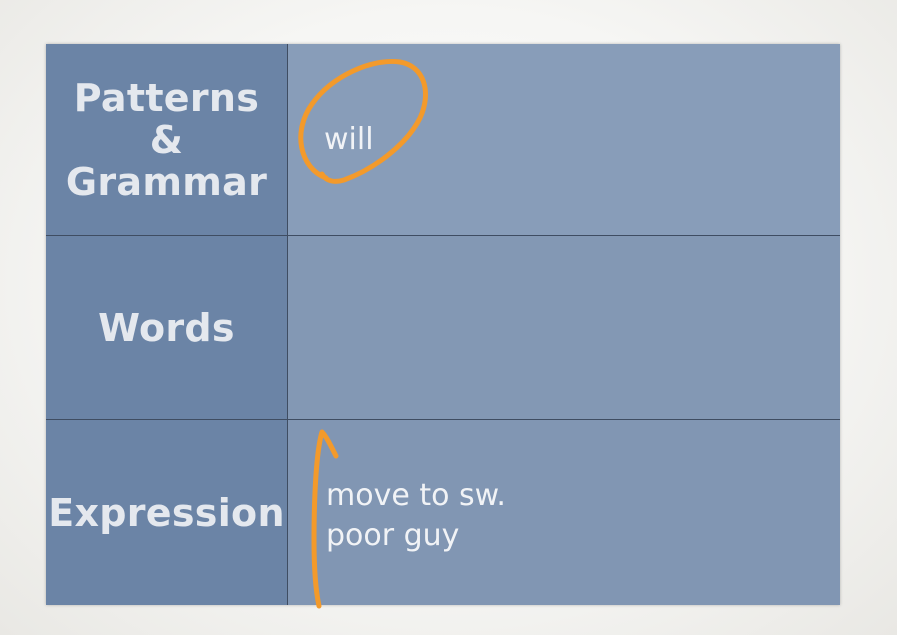 The image size is (897, 635). What do you see at coordinates (416, 495) in the screenshot?
I see `note-move-to-sw: move to sw.` at bounding box center [416, 495].